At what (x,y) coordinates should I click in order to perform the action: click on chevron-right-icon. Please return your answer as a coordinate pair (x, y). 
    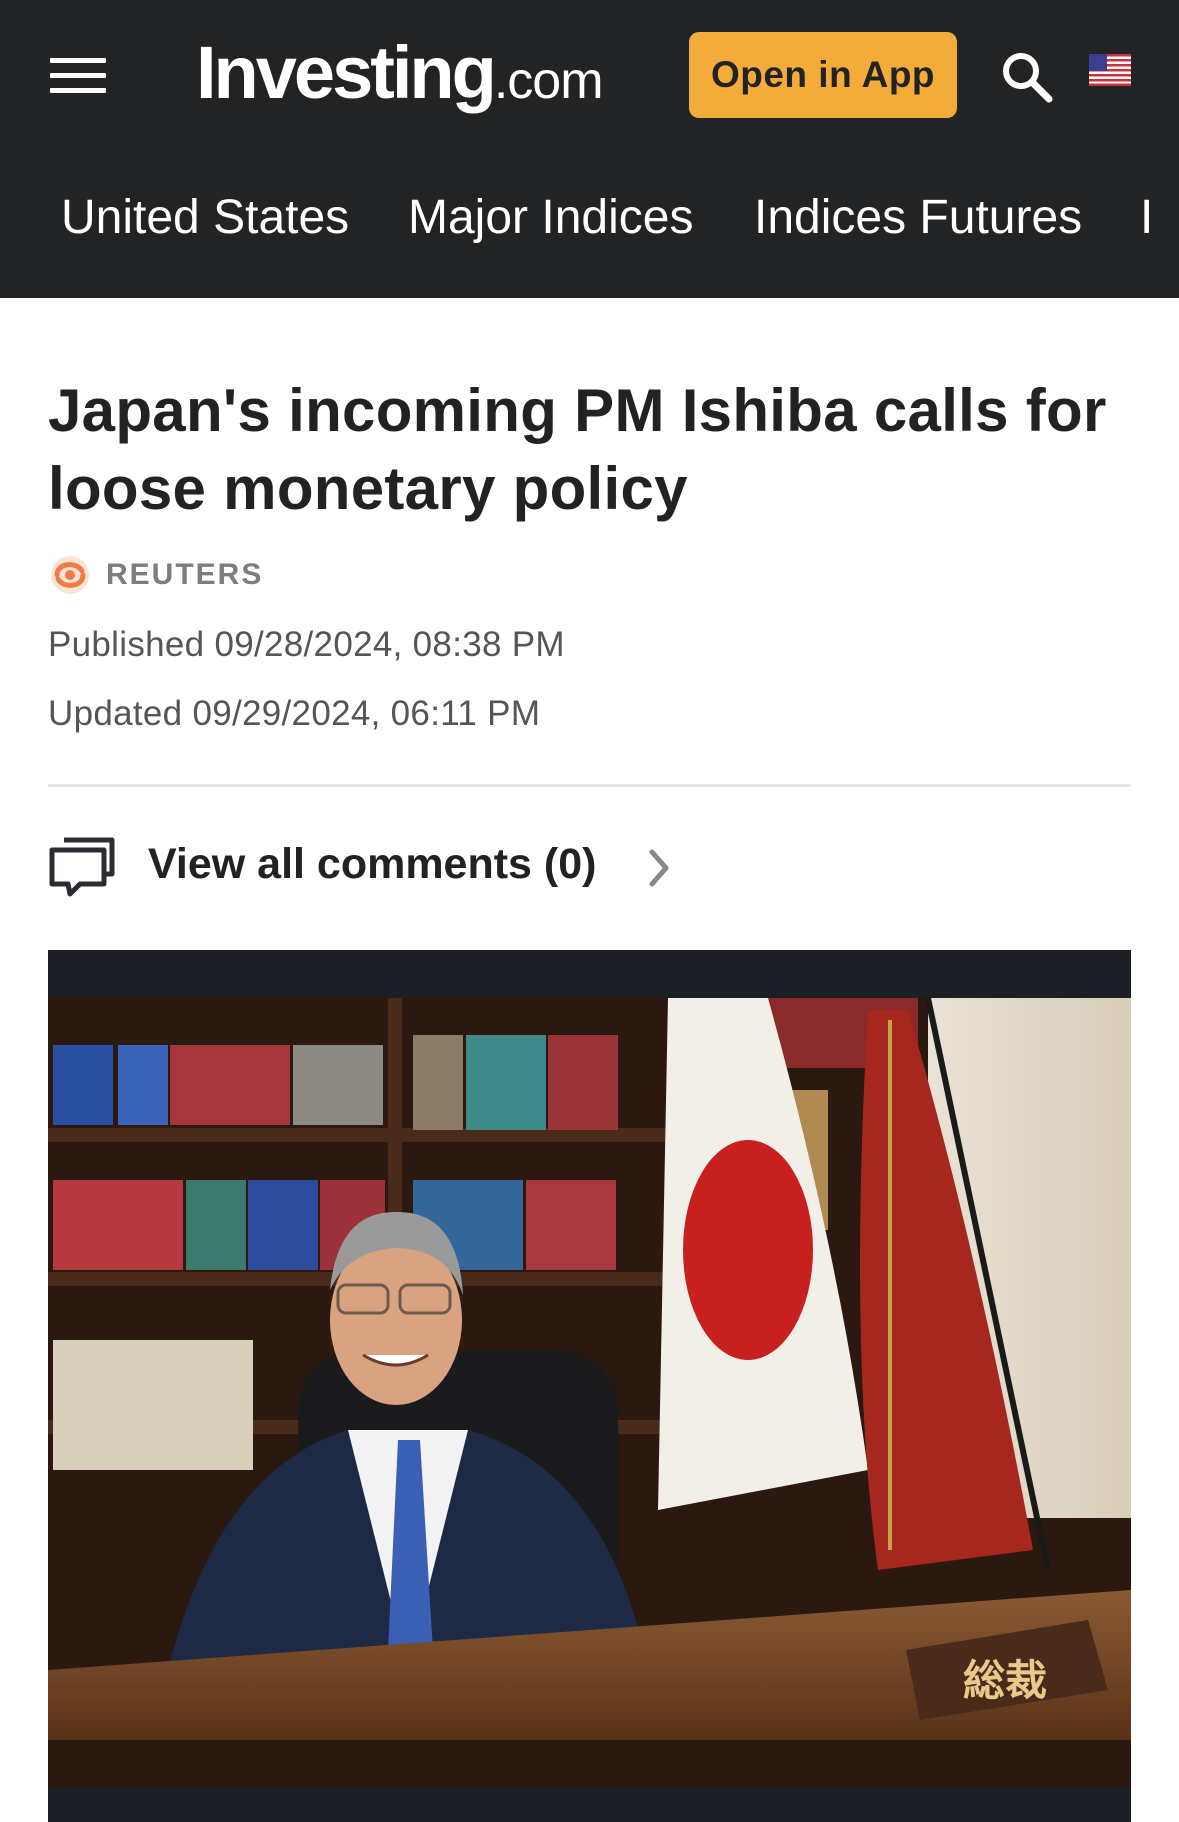
    Looking at the image, I should click on (659, 868).